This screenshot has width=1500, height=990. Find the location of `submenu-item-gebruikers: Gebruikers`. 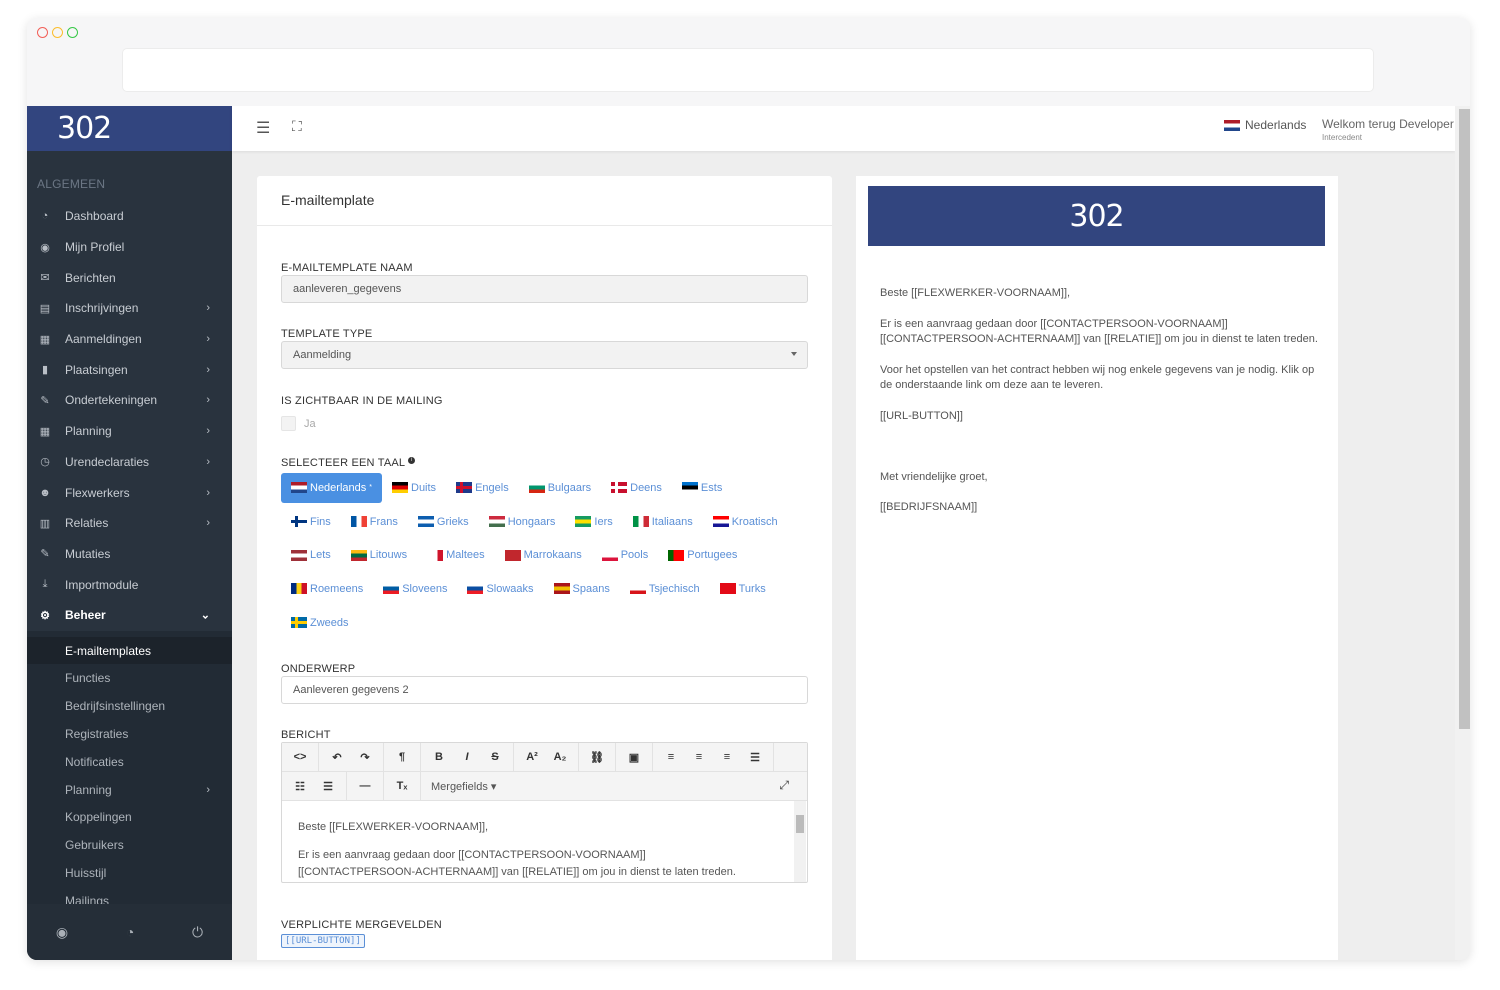

submenu-item-gebruikers: Gebruikers is located at coordinates (129, 845).